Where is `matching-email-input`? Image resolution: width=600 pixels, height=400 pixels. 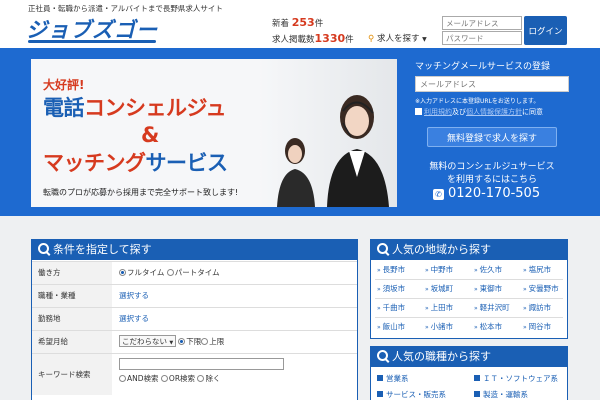 matching-email-input is located at coordinates (492, 84).